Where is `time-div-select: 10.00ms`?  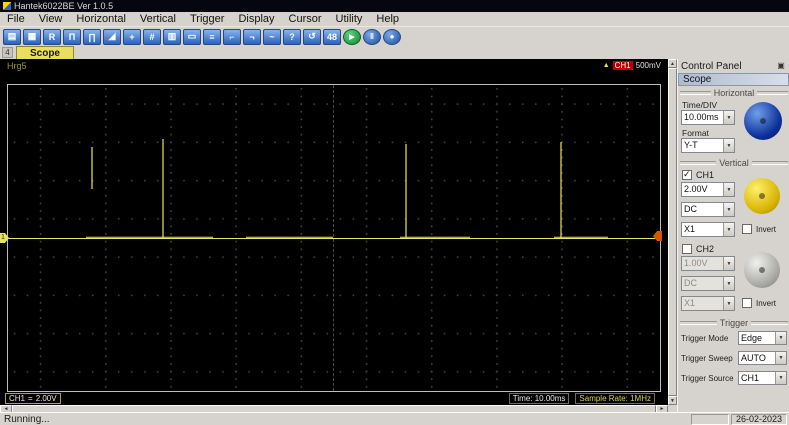 time-div-select: 10.00ms is located at coordinates (708, 117).